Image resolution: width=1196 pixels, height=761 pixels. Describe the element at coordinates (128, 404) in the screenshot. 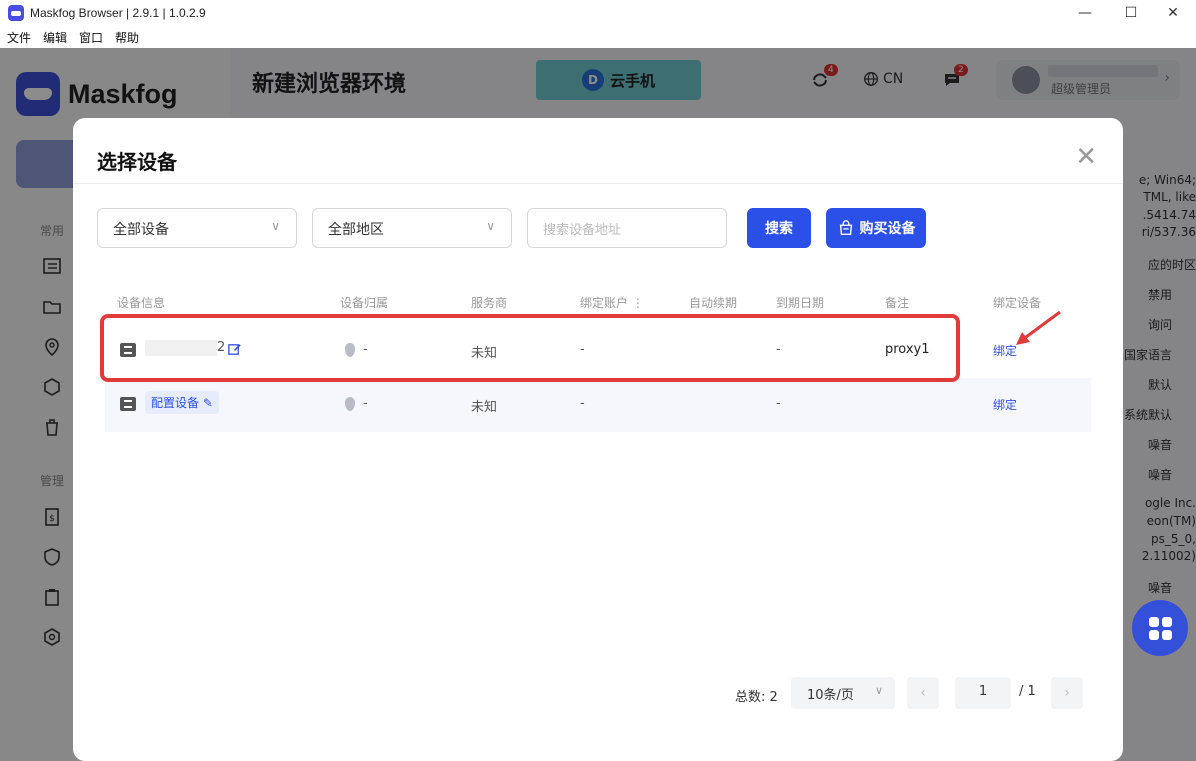

I see `device-doc-icon` at that location.